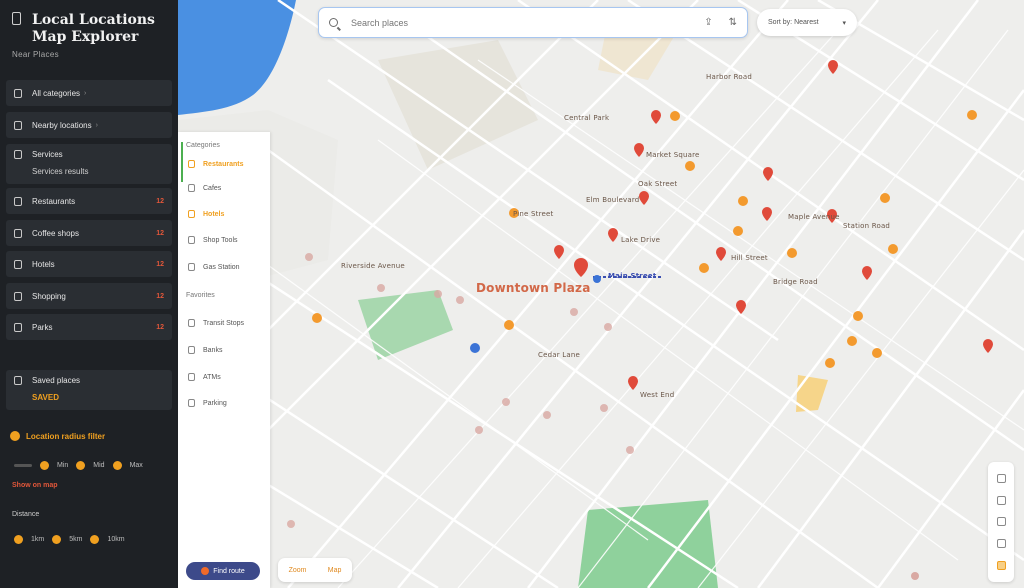  I want to click on layers-icon, so click(1001, 522).